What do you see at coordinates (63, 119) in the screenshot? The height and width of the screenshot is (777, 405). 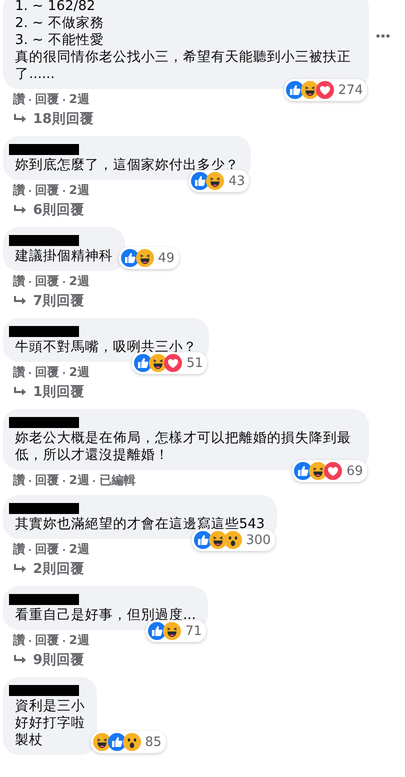 I see `view-replies-link: 18則回覆` at bounding box center [63, 119].